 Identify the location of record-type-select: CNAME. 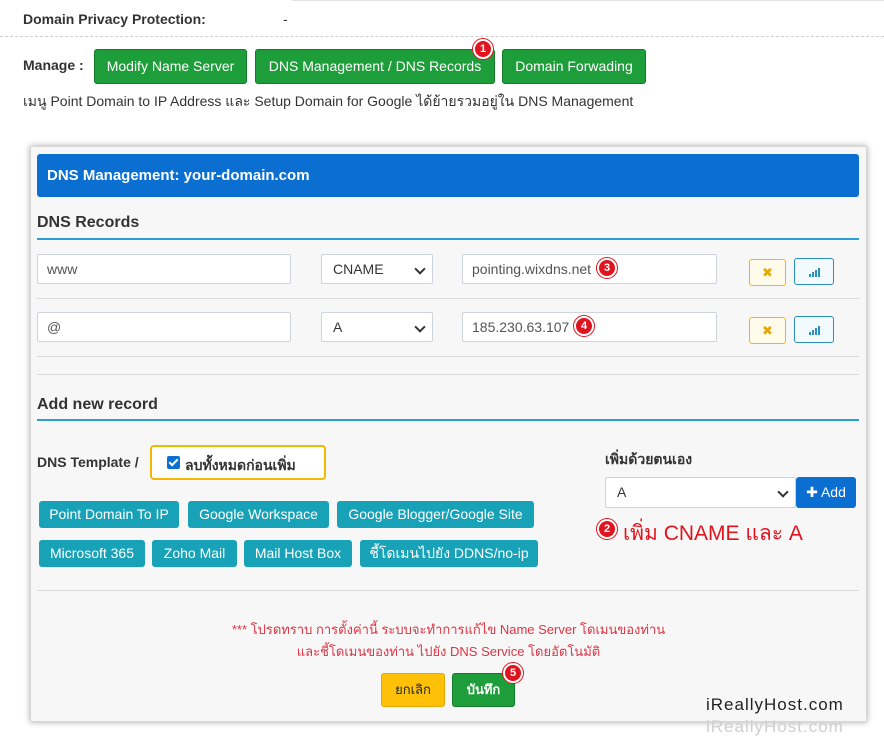
(377, 269).